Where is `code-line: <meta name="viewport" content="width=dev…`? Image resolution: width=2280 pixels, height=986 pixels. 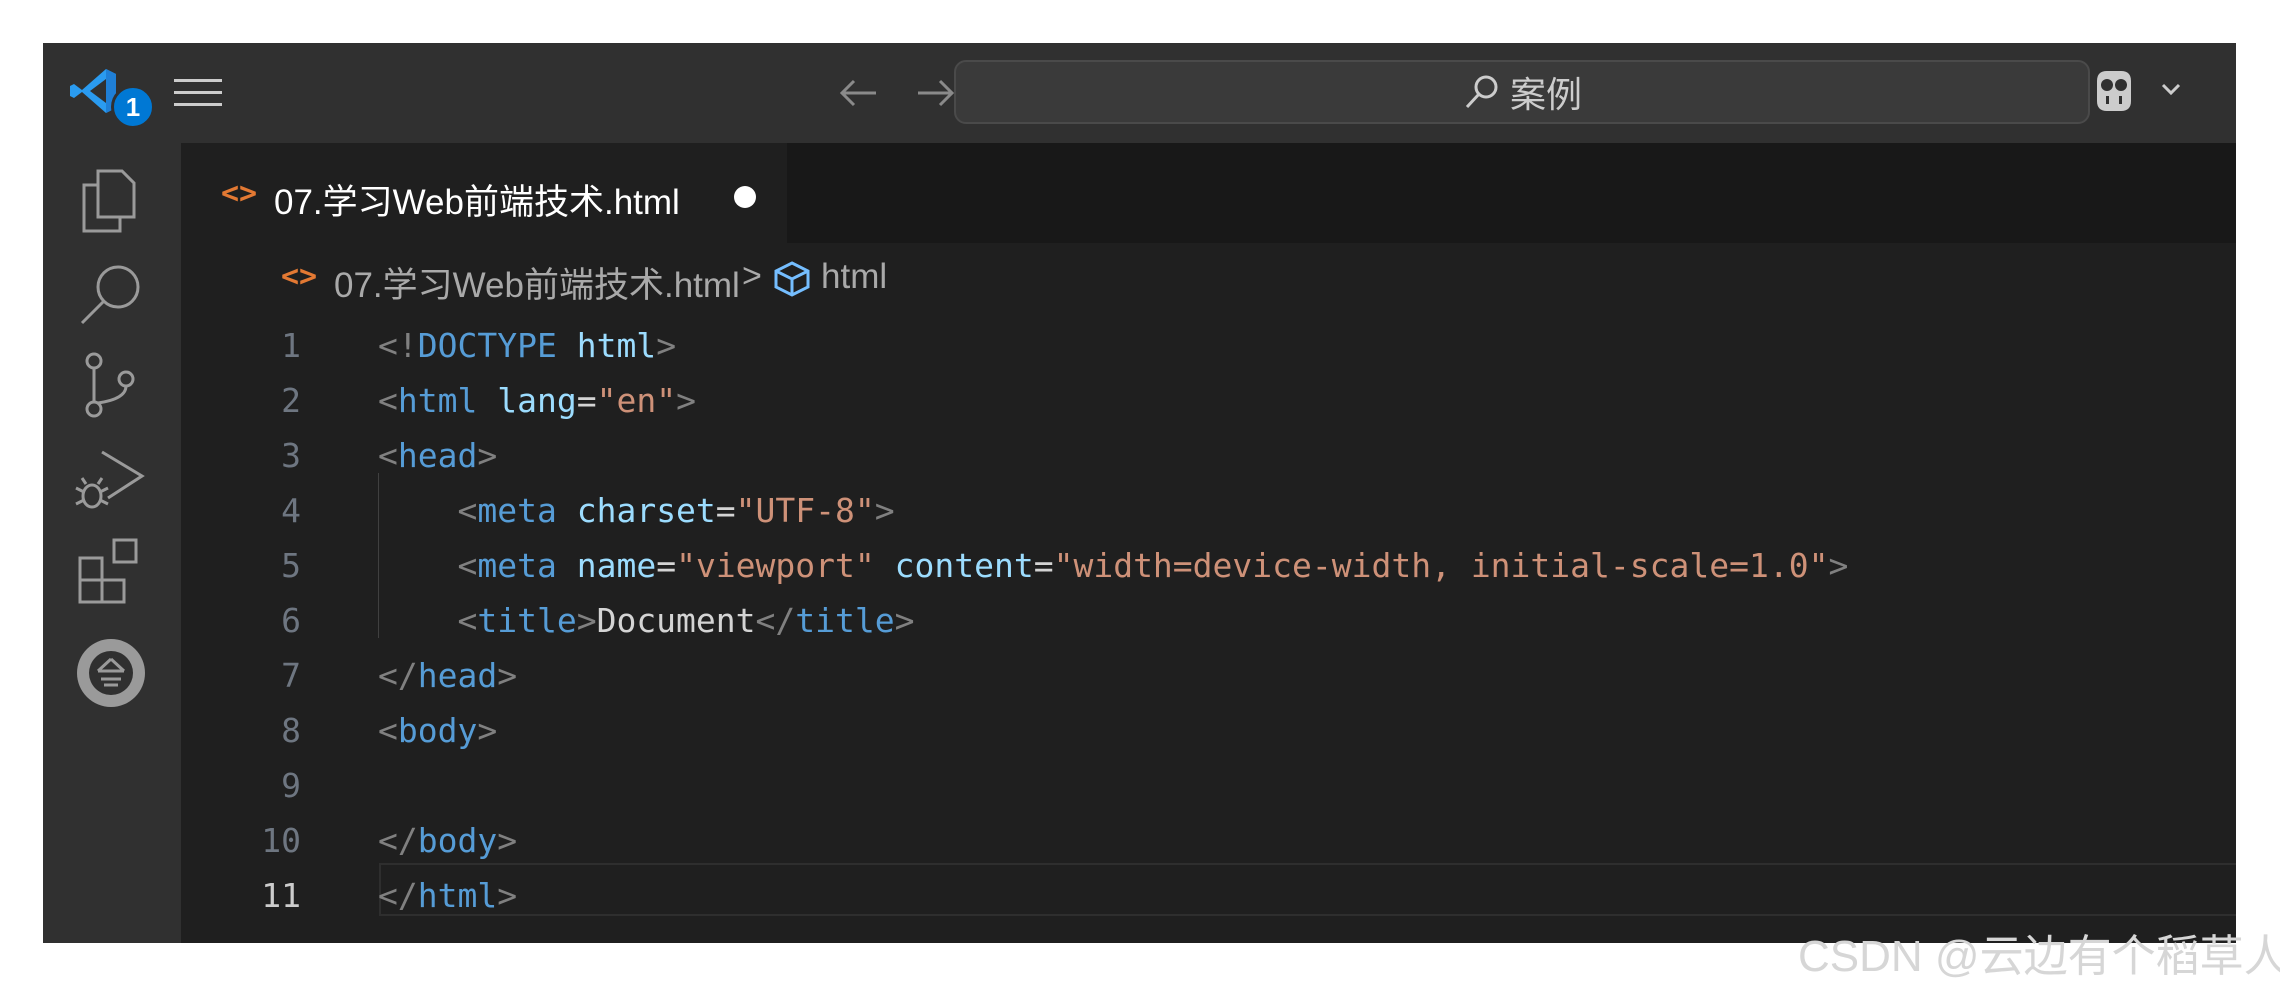 code-line: <meta name="viewport" content="width=dev… is located at coordinates (1113, 565).